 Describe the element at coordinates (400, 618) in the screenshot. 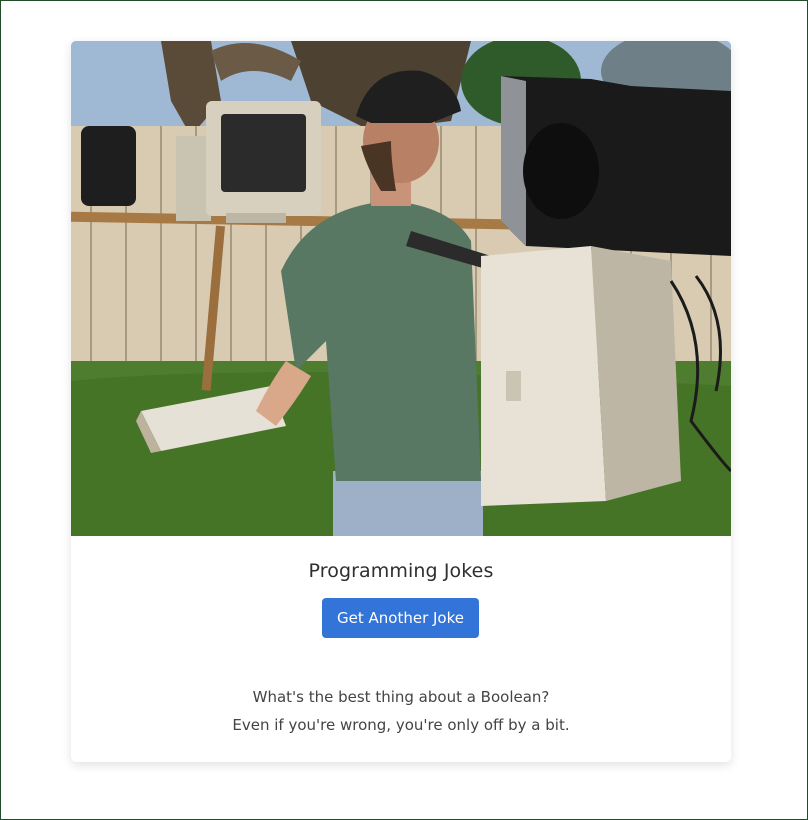

I see `get-another-joke-button: Get Another Joke` at that location.